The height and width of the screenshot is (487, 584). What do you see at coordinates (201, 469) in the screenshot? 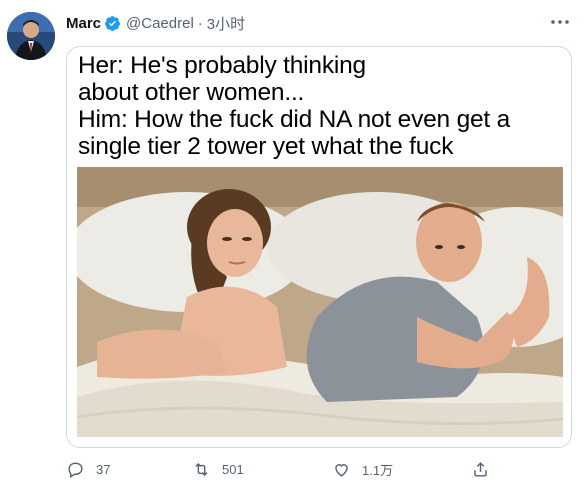
I see `retweet-icon` at bounding box center [201, 469].